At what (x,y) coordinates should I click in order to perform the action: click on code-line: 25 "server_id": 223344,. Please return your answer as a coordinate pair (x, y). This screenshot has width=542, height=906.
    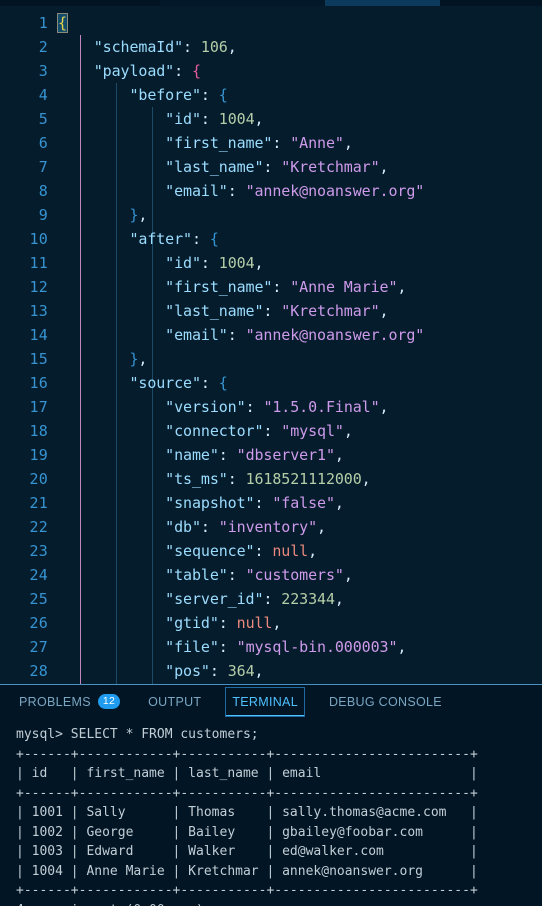
    Looking at the image, I should click on (271, 599).